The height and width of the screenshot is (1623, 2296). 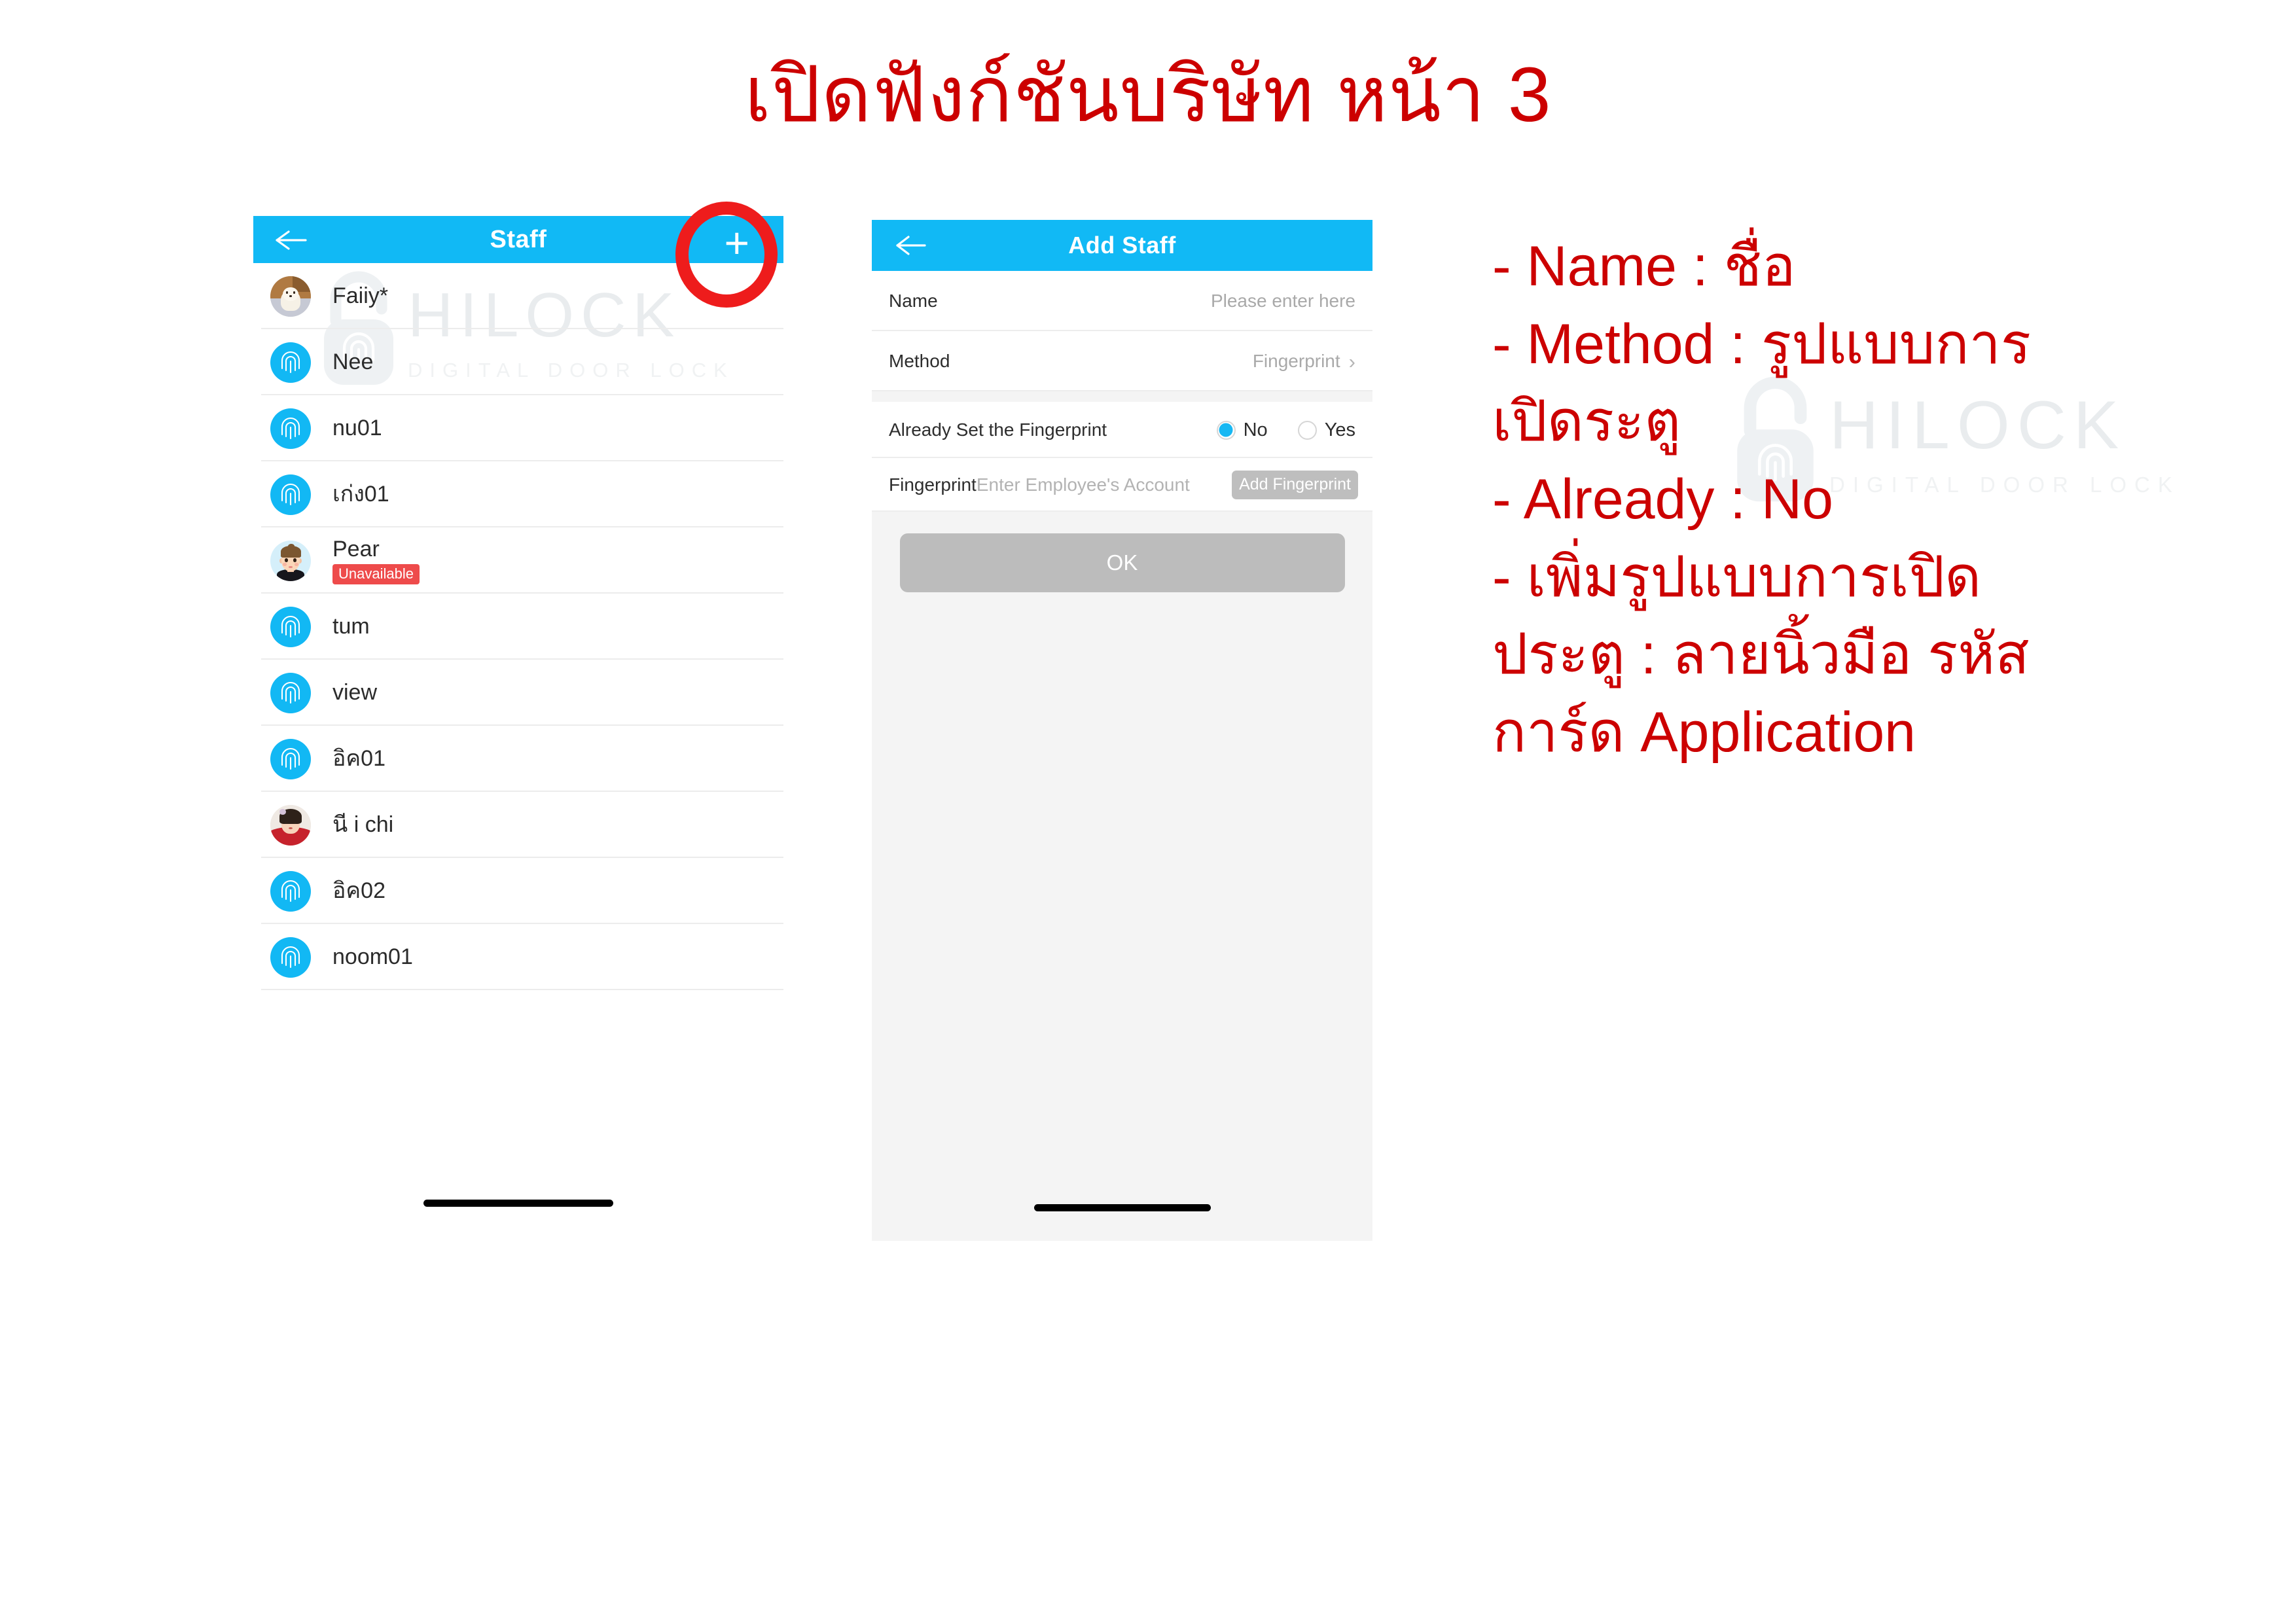 I want to click on annotation-line-1: - Name : ชื่อ, so click(x=1644, y=266).